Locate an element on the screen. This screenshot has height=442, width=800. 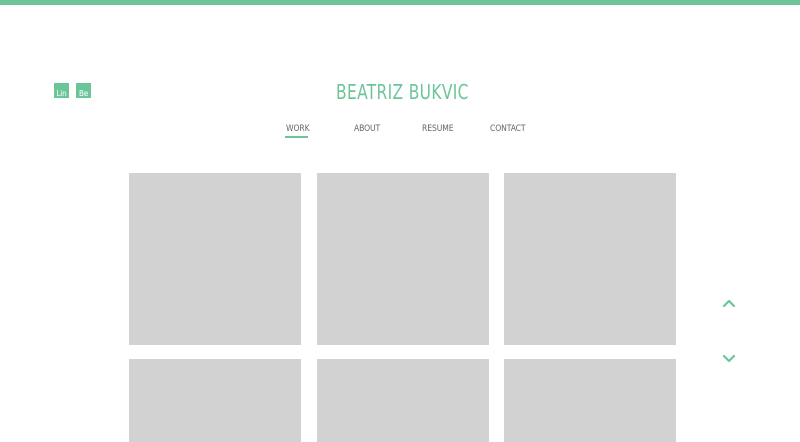
nav-item-contact: CONTACT is located at coordinates (508, 129).